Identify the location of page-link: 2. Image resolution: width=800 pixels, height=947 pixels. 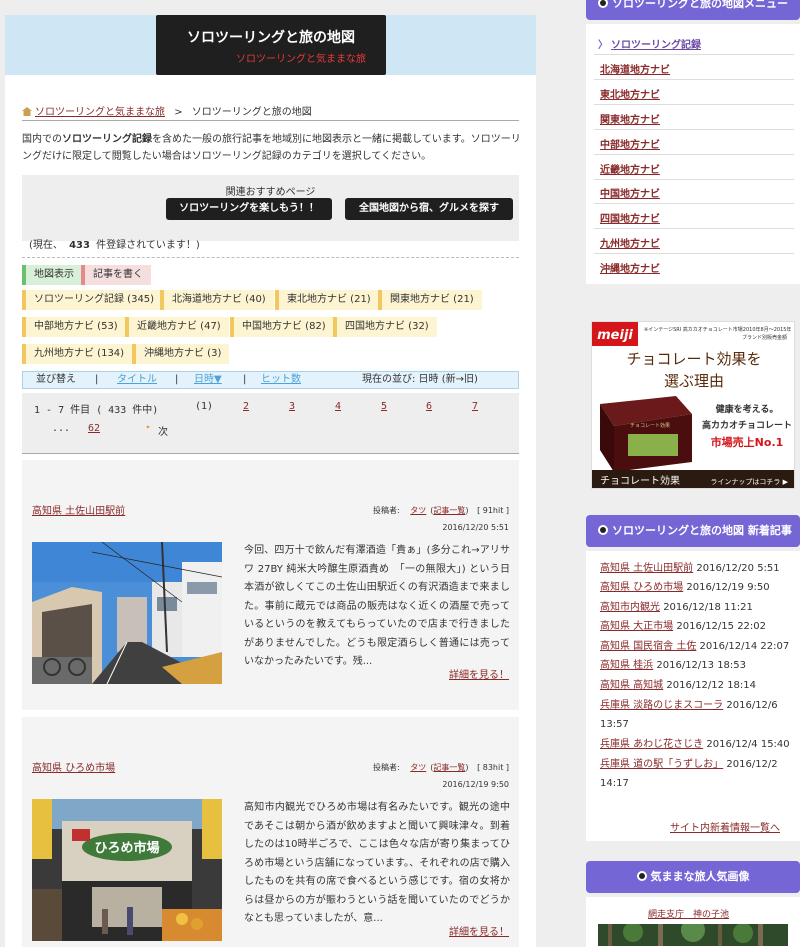
(246, 406).